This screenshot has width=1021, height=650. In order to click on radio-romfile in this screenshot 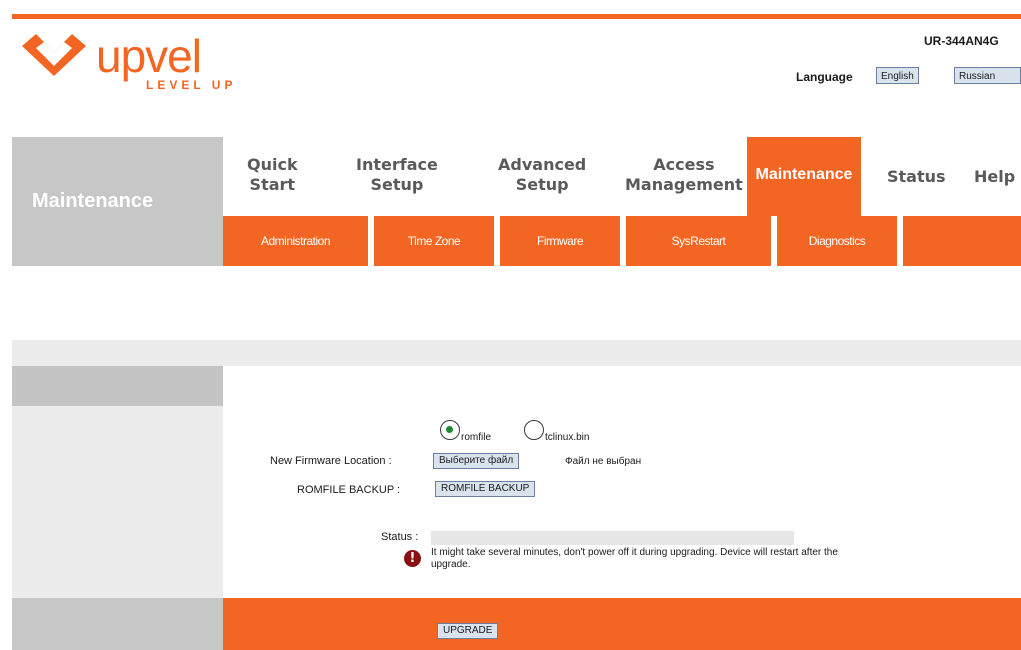, I will do `click(450, 430)`.